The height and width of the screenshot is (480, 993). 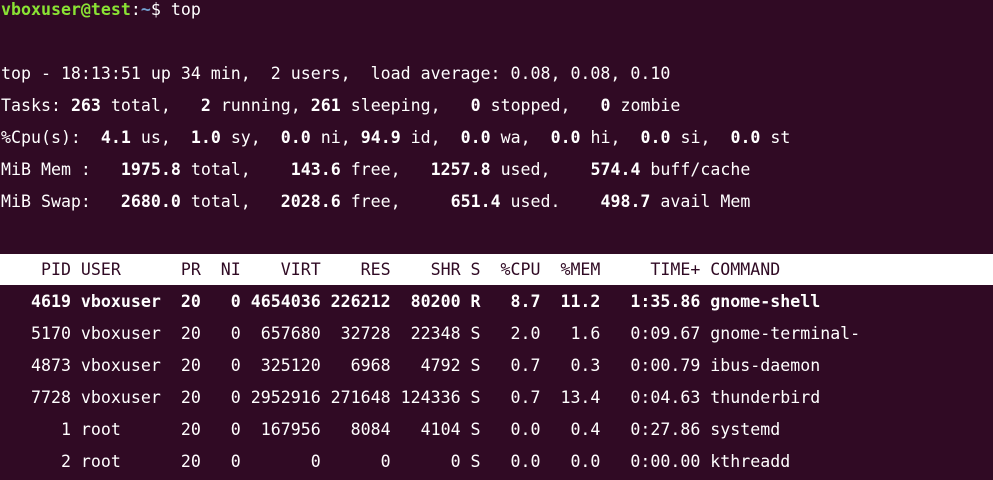 What do you see at coordinates (235, 169) in the screenshot?
I see `mem-total-label: total,` at bounding box center [235, 169].